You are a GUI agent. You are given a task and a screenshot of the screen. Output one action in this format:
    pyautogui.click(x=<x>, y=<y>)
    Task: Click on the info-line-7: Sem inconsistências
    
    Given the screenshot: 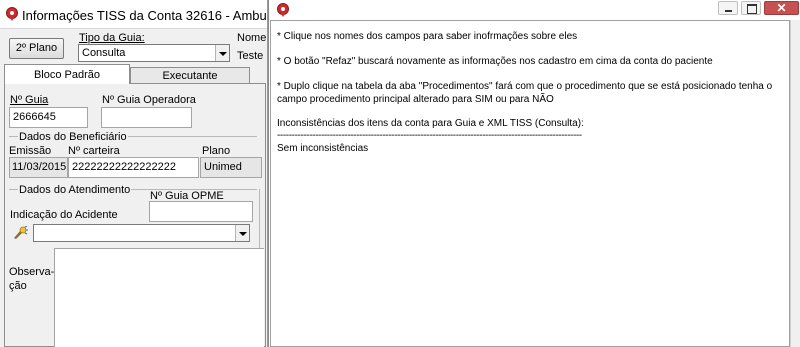 What is the action you would take?
    pyautogui.click(x=323, y=148)
    